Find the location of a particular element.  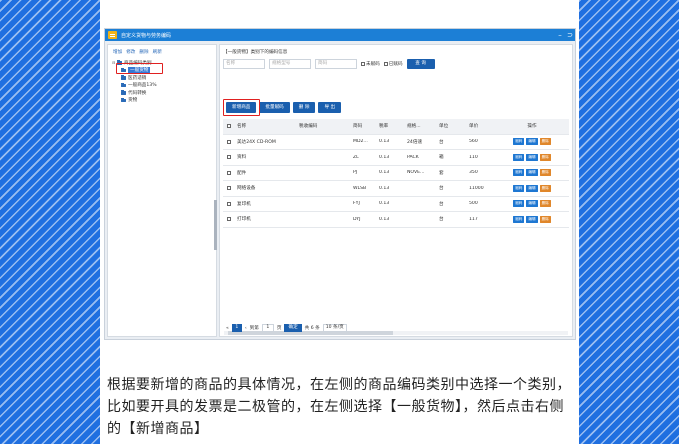

current-page: 1 is located at coordinates (236, 328).